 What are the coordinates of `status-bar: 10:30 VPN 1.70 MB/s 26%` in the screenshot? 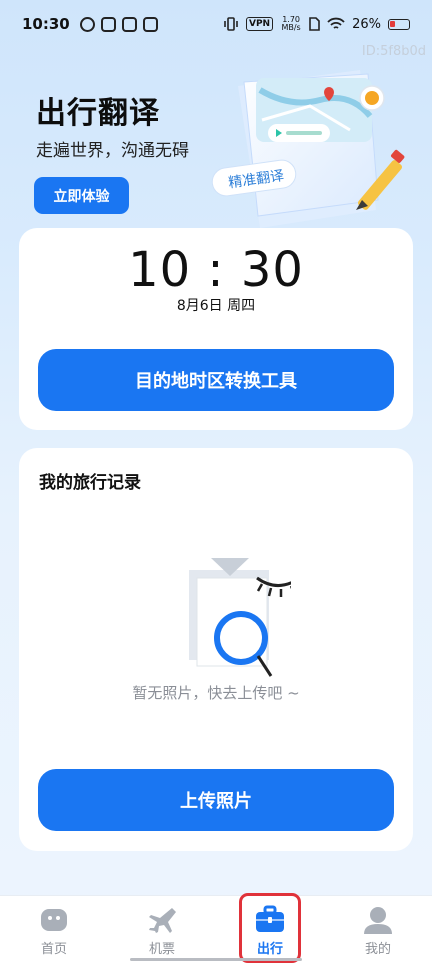 It's located at (216, 24).